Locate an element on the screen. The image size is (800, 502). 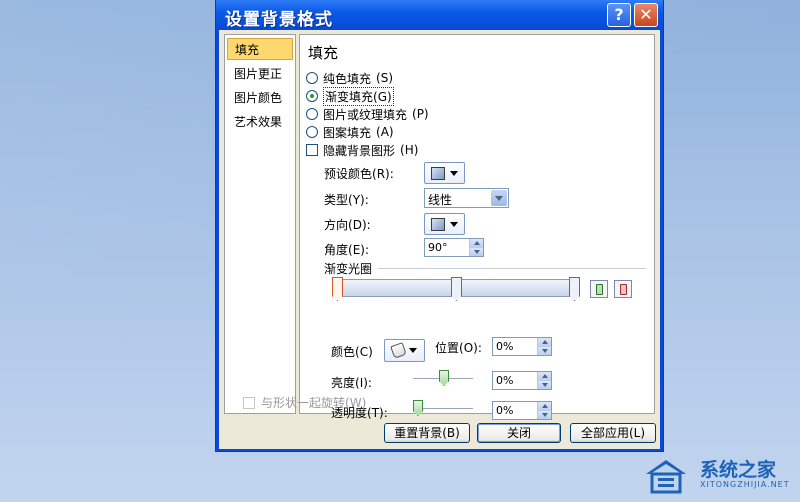
add-stop-icon is located at coordinates (599, 289).